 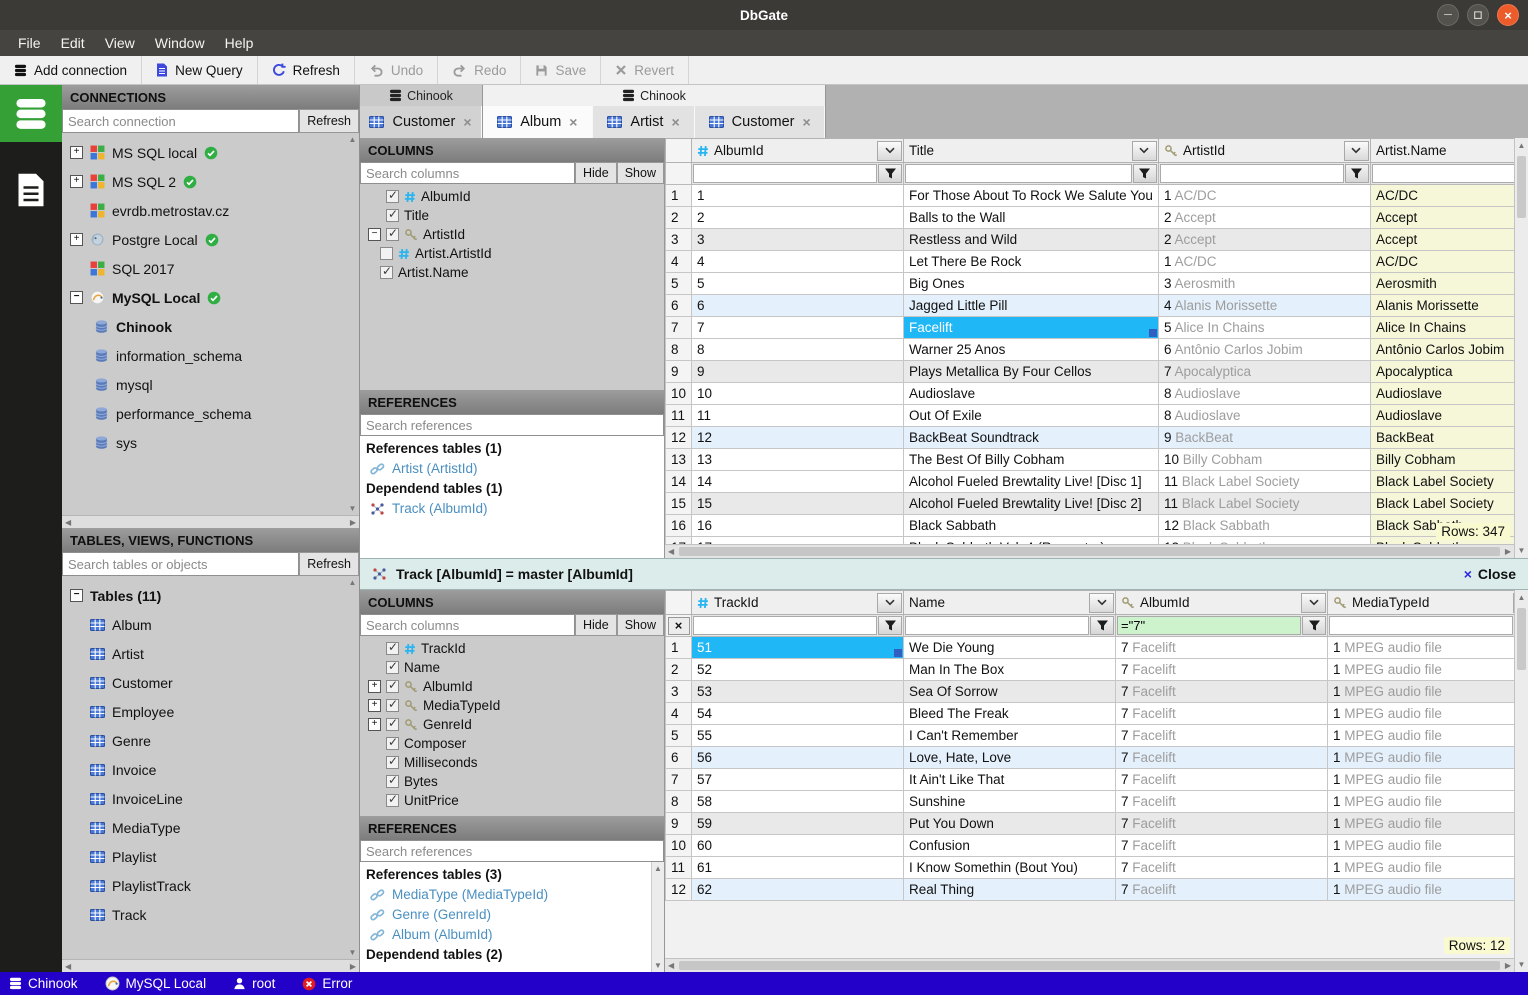 What do you see at coordinates (798, 845) in the screenshot?
I see `grid-cell: 60` at bounding box center [798, 845].